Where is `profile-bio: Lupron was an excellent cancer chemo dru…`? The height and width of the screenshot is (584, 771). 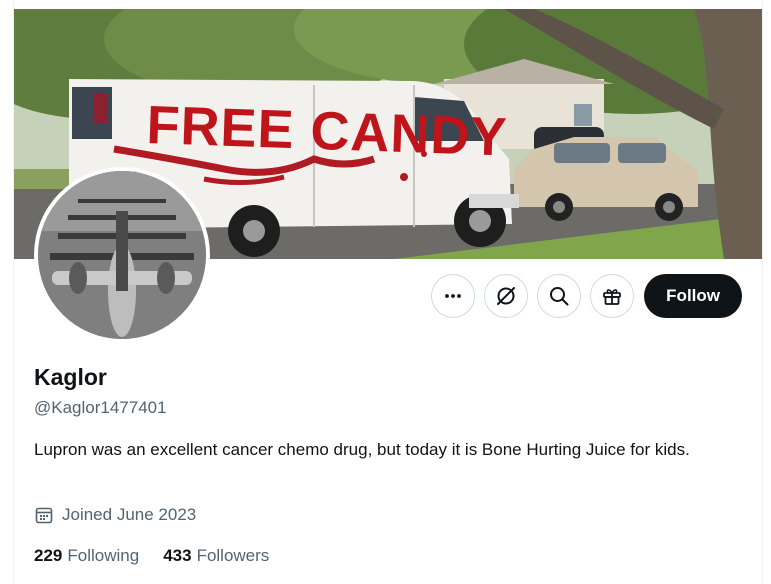
profile-bio: Lupron was an excellent cancer chemo dru… is located at coordinates (362, 449).